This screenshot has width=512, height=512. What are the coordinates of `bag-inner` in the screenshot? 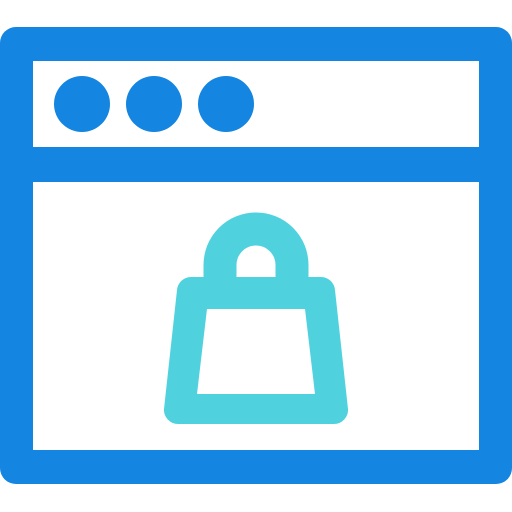 It's located at (256, 351).